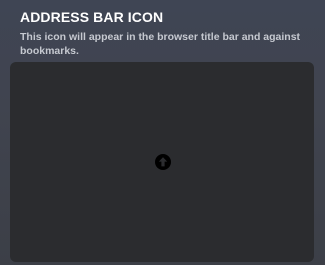  I want to click on panel-title: ADDRESS BAR ICON, so click(92, 17).